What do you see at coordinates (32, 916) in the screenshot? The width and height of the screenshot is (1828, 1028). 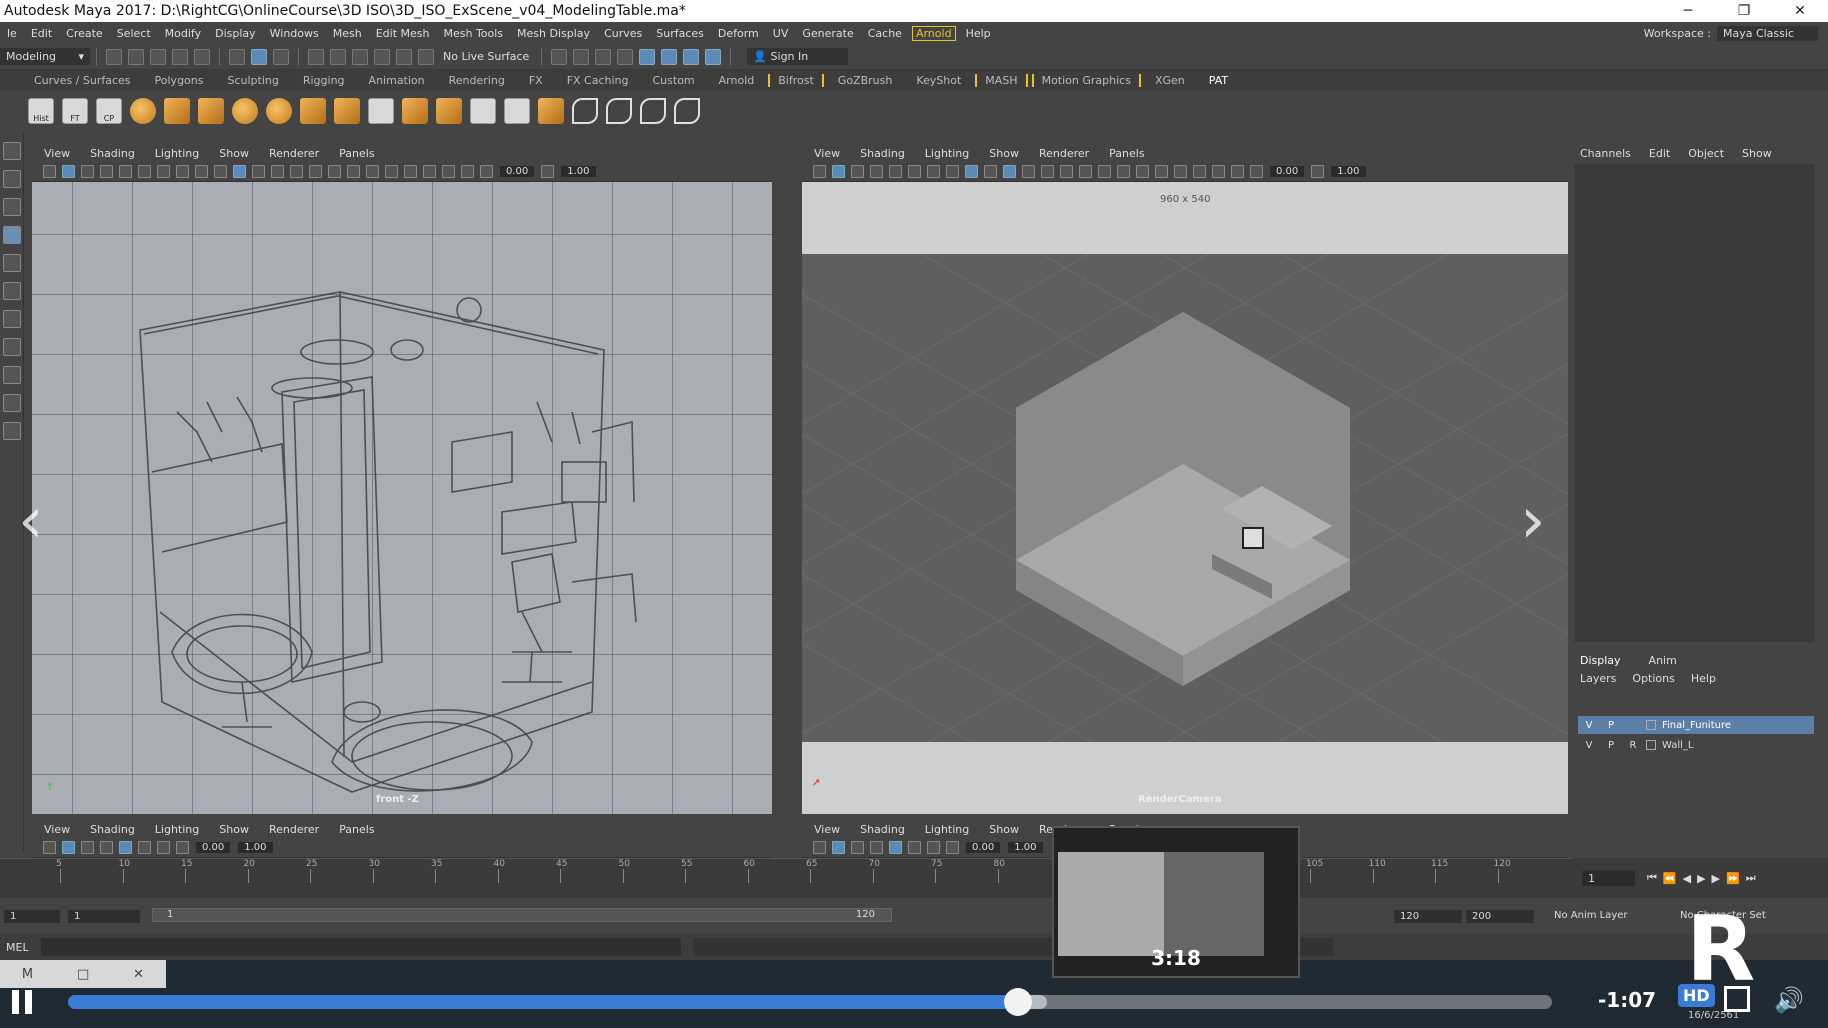 I see `animation-start-field: 1` at bounding box center [32, 916].